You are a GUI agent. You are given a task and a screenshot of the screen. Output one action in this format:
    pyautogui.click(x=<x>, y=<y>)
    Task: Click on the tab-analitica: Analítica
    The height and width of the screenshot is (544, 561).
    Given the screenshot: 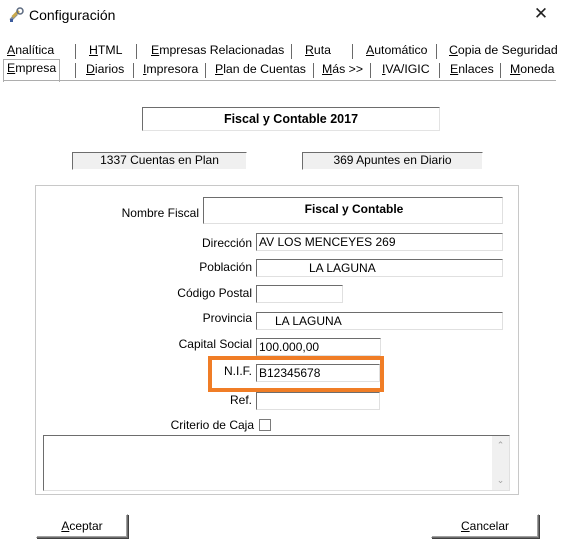 What is the action you would take?
    pyautogui.click(x=30, y=51)
    